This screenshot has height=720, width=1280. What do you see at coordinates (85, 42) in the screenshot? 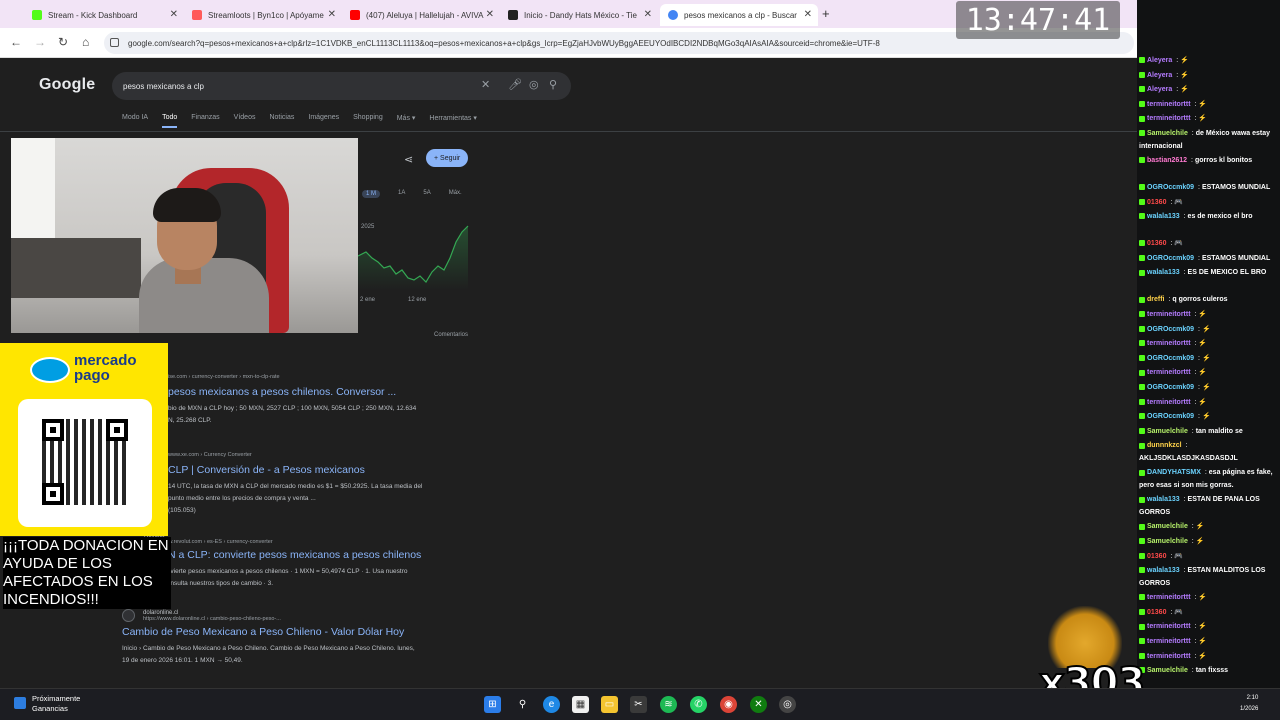
I see `home-icon: ⌂` at bounding box center [85, 42].